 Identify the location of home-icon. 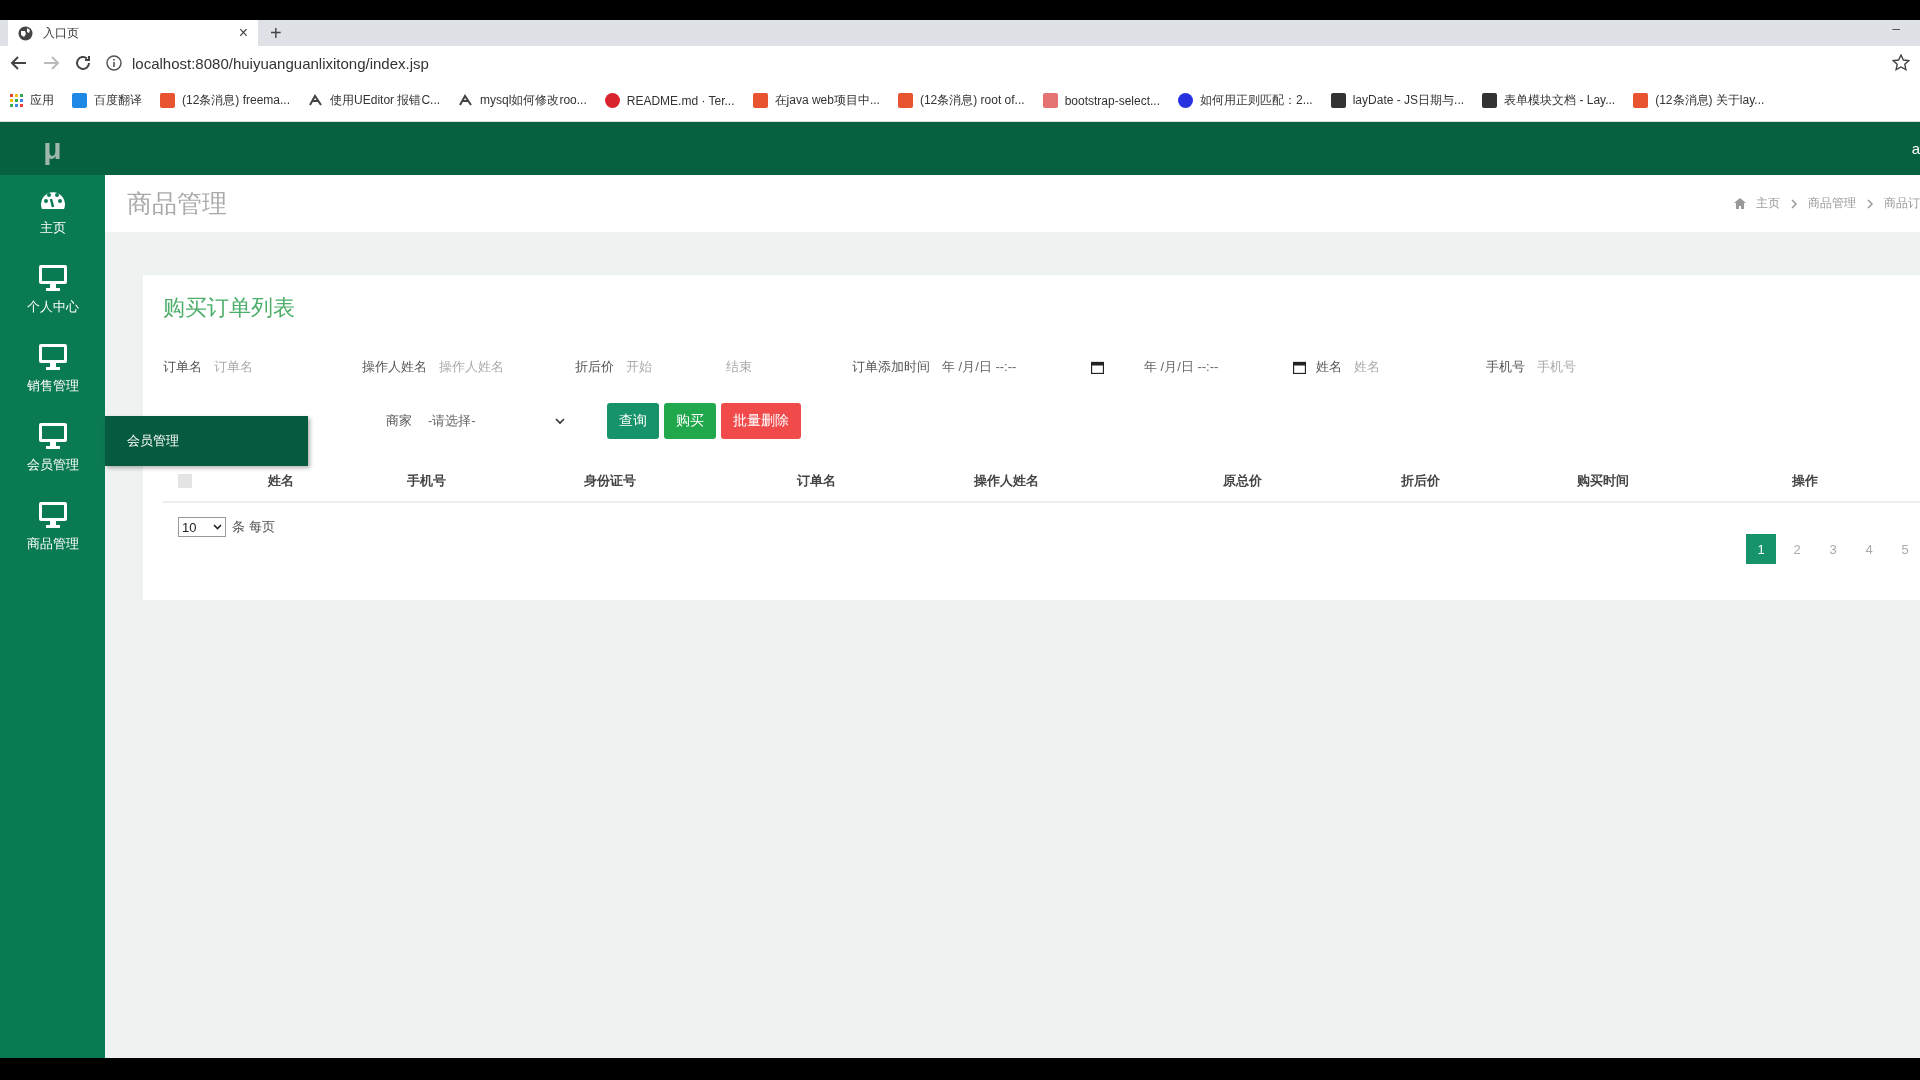
(1740, 203).